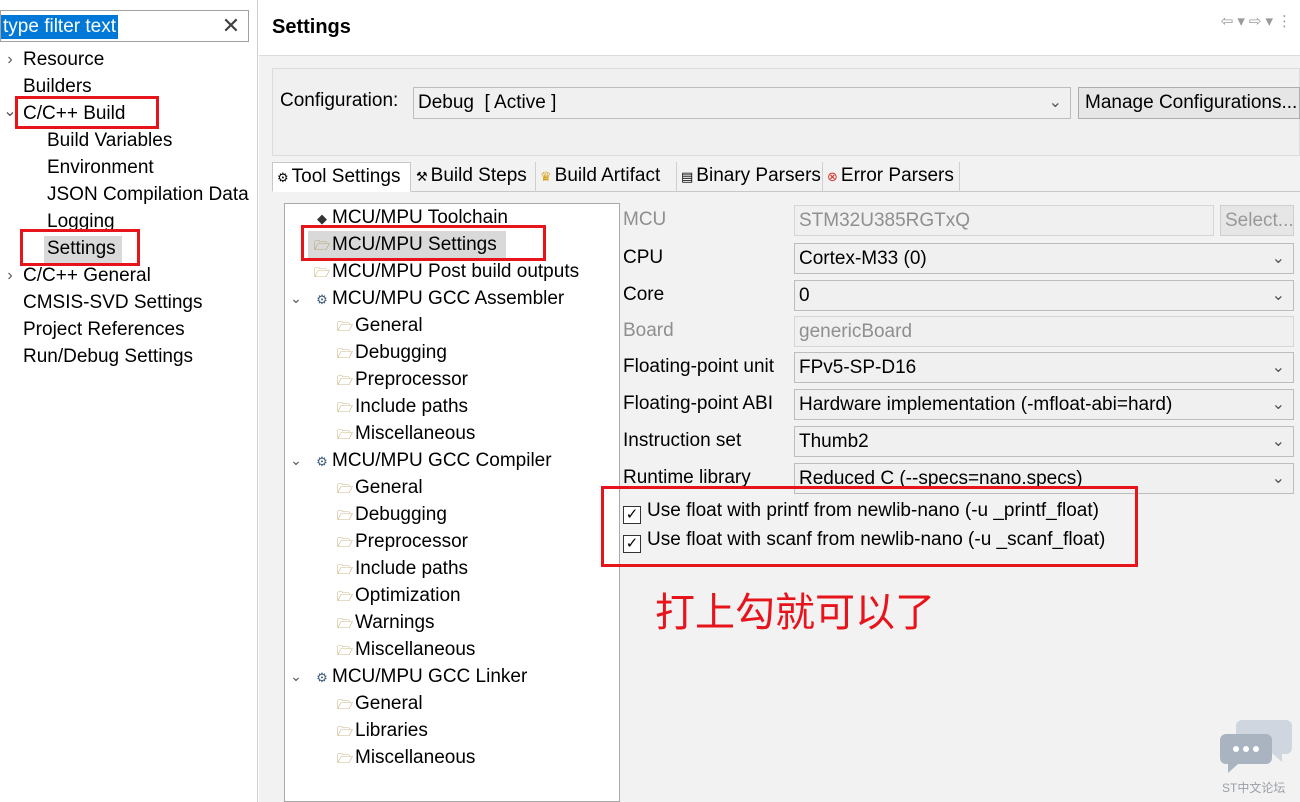 Image resolution: width=1300 pixels, height=802 pixels. Describe the element at coordinates (1044, 367) in the screenshot. I see `fpu-select: FPv5-SP-D16 ⌄` at that location.